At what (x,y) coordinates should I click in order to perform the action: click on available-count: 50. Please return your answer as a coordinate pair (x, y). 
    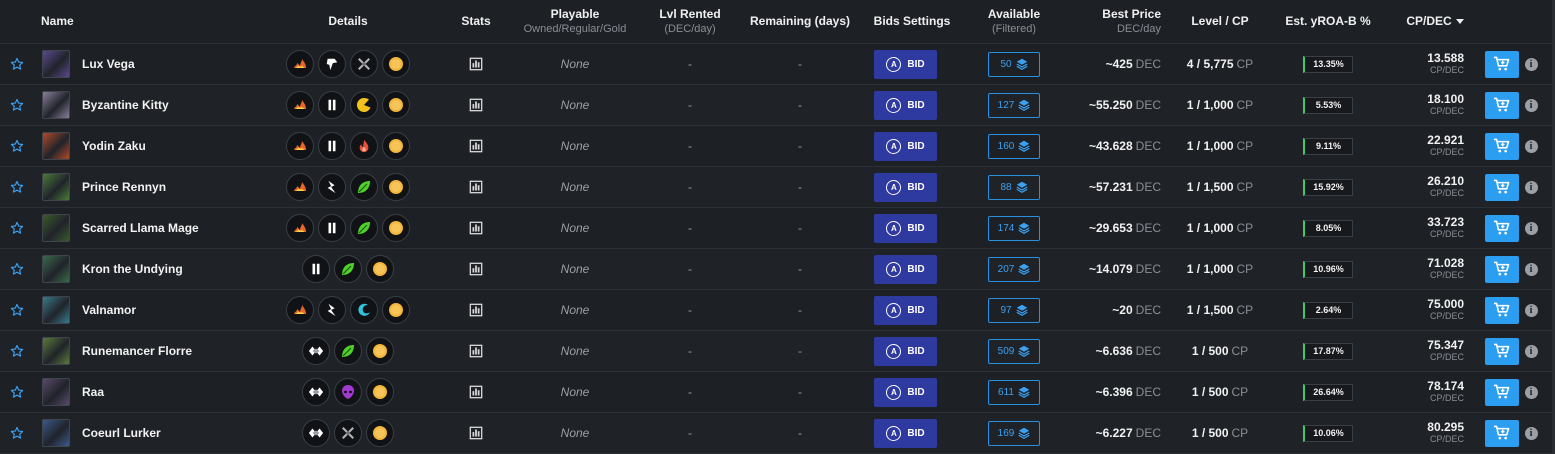
    Looking at the image, I should click on (1006, 64).